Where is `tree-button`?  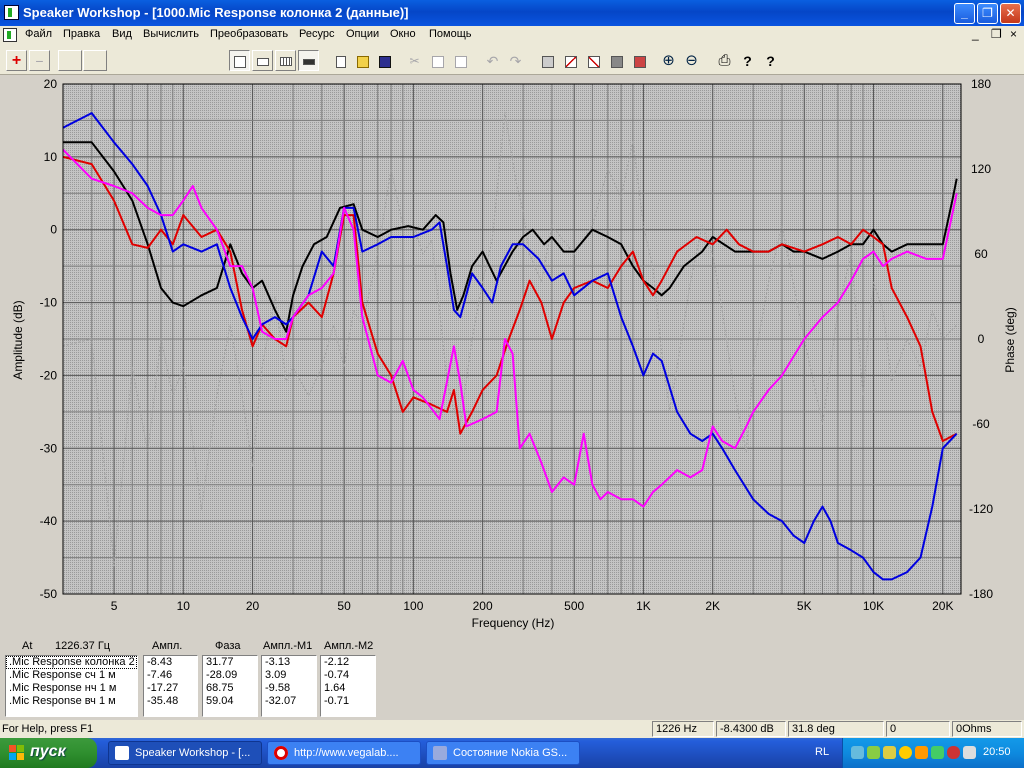 tree-button is located at coordinates (239, 60).